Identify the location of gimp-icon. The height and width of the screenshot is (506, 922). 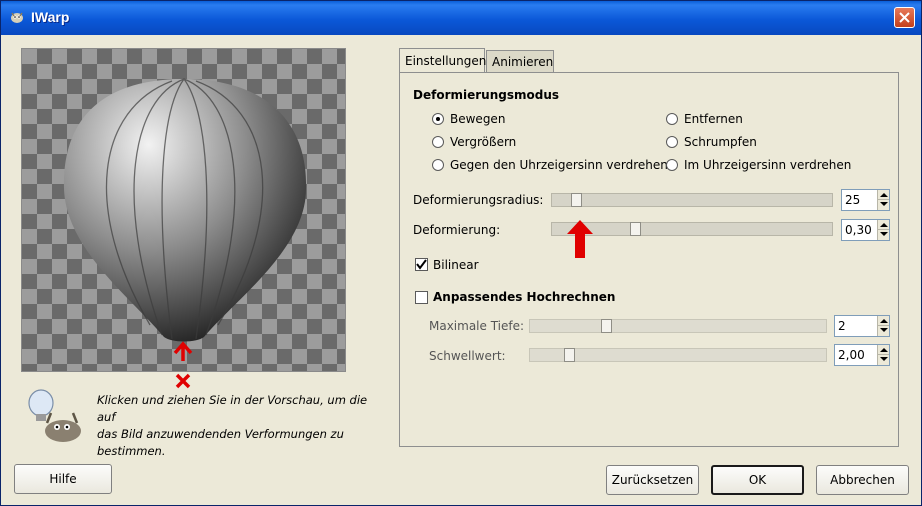
(17, 17).